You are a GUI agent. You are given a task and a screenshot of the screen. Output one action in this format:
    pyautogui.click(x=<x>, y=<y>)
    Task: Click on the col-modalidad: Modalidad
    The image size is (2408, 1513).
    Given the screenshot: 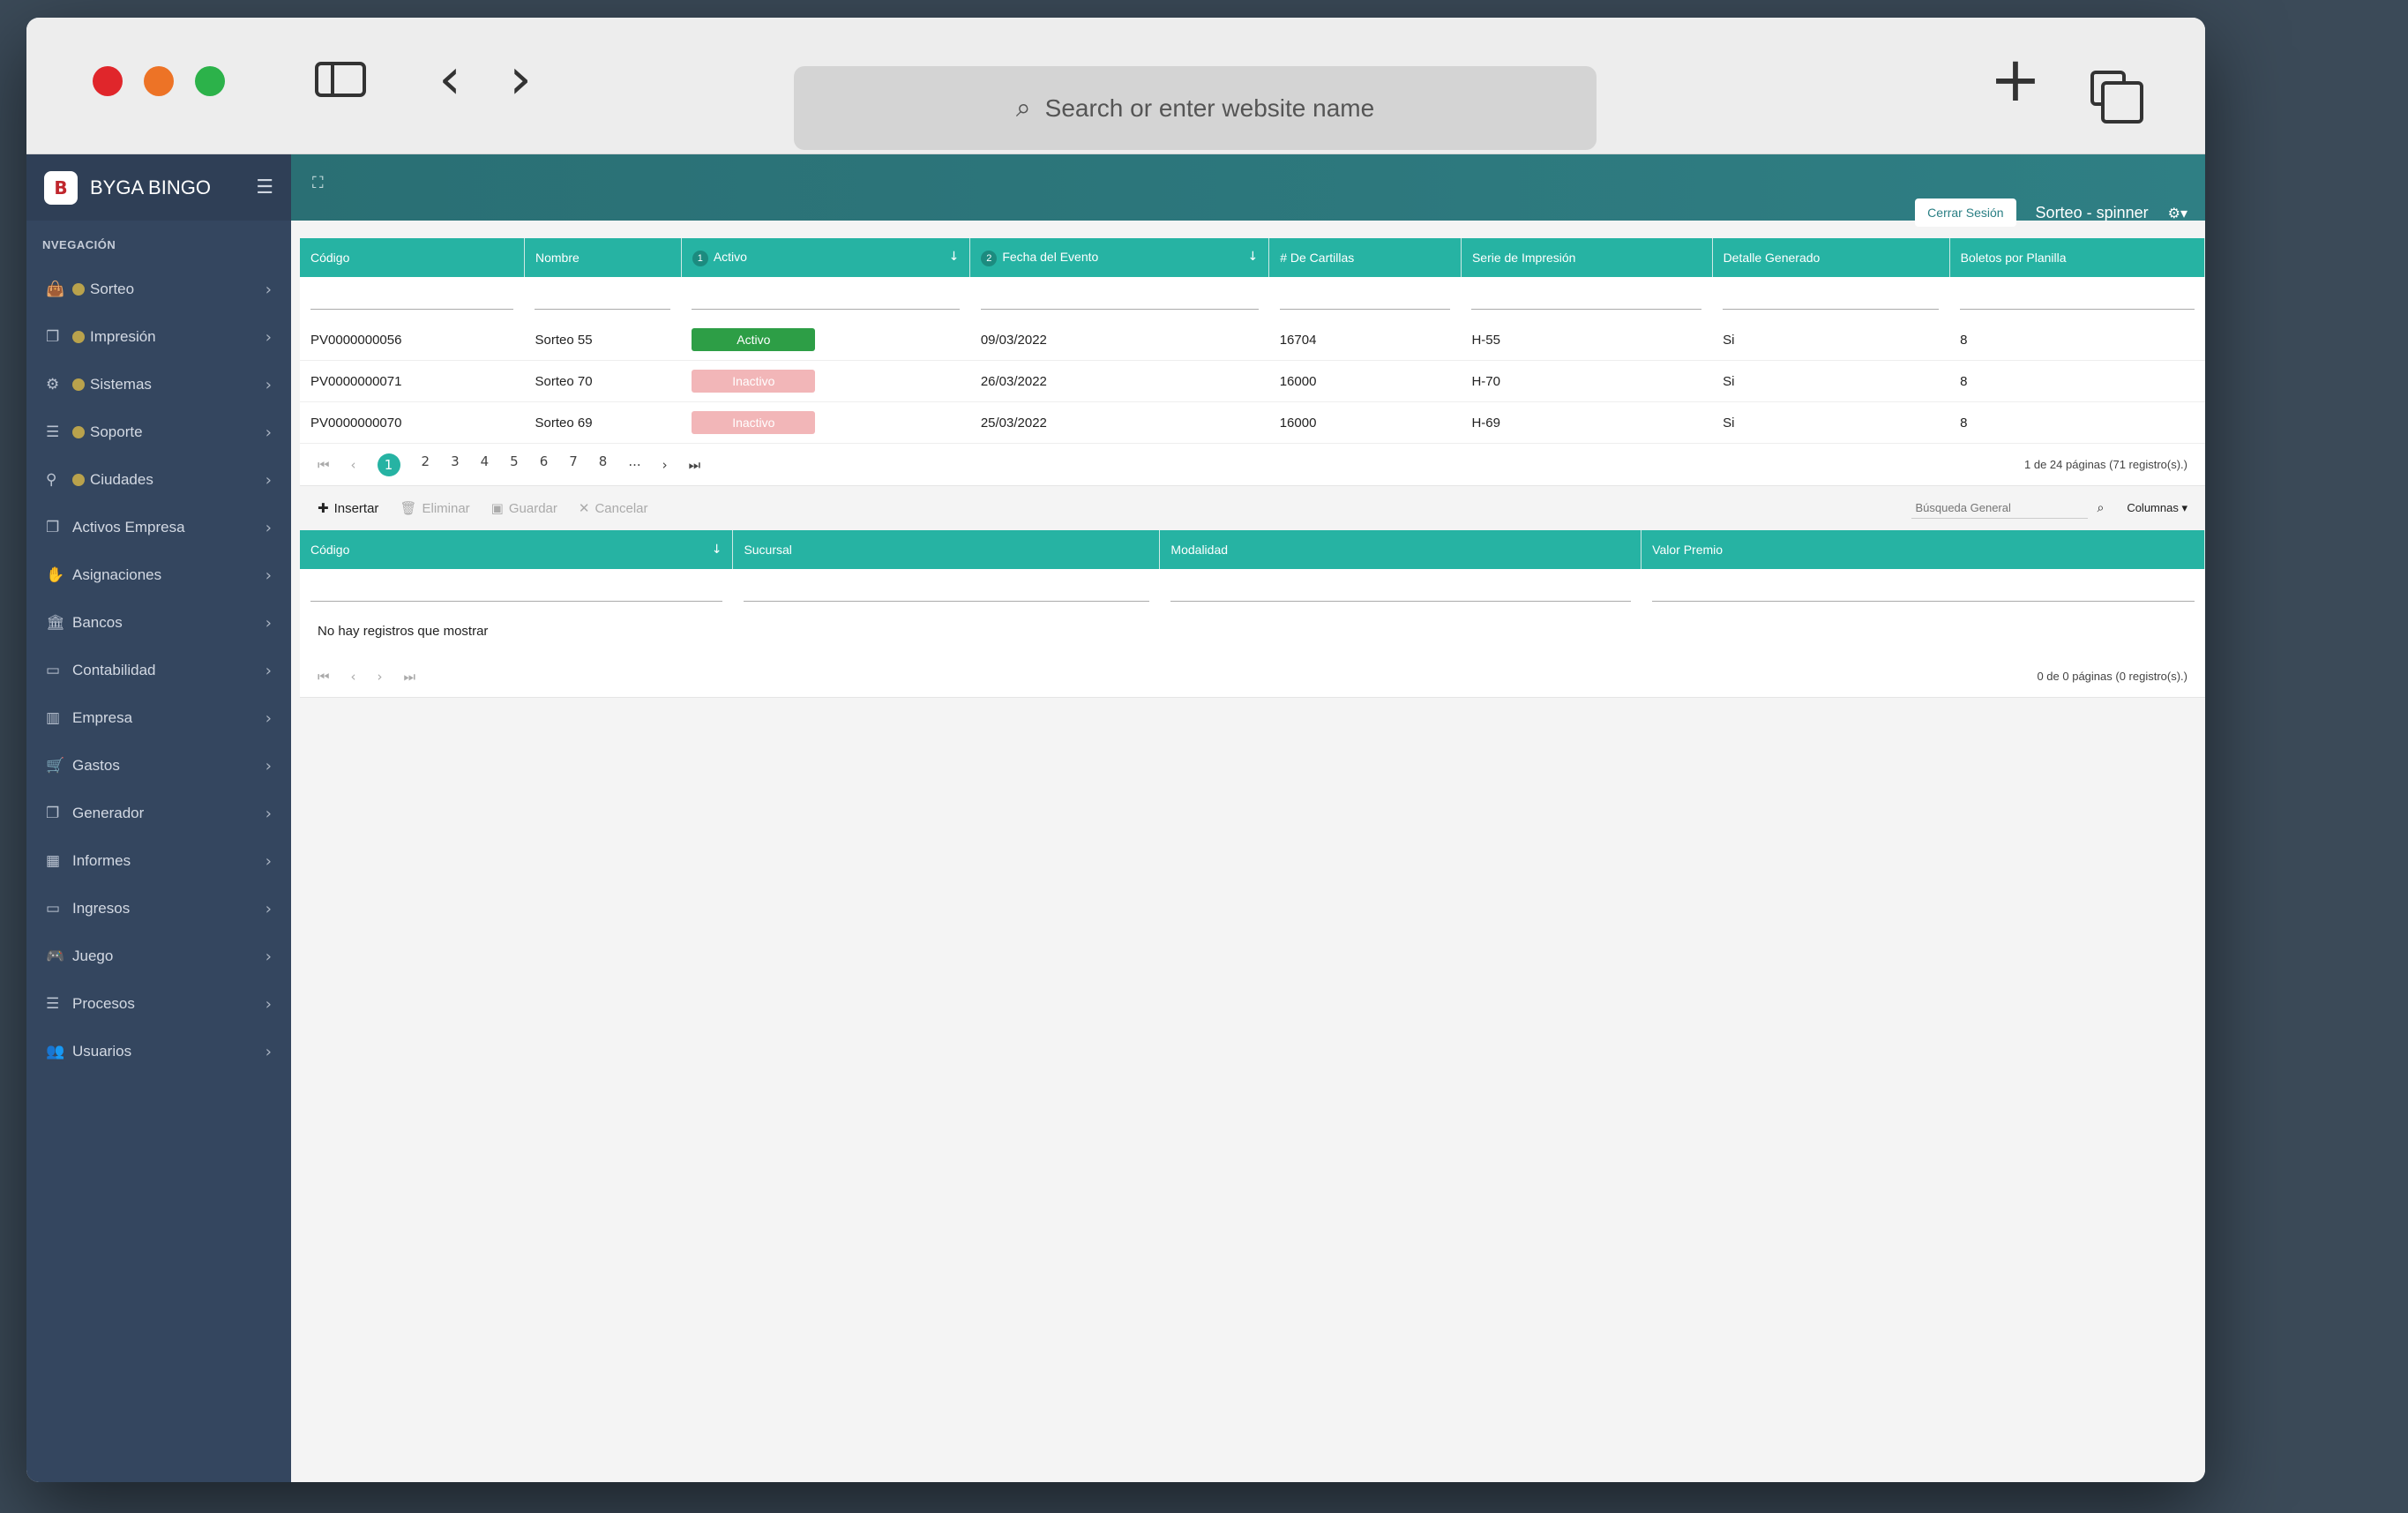 What is the action you would take?
    pyautogui.click(x=1400, y=549)
    